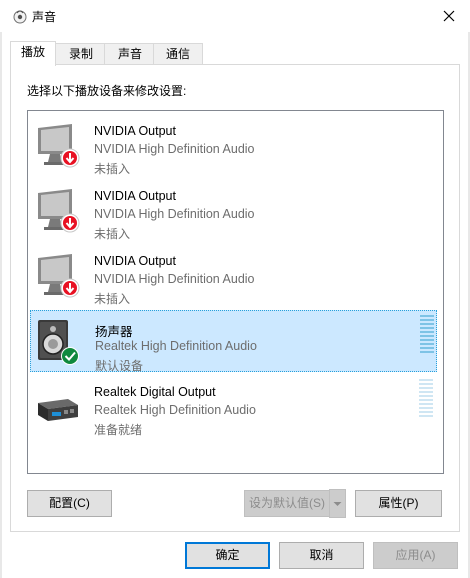  I want to click on close-button, so click(449, 16).